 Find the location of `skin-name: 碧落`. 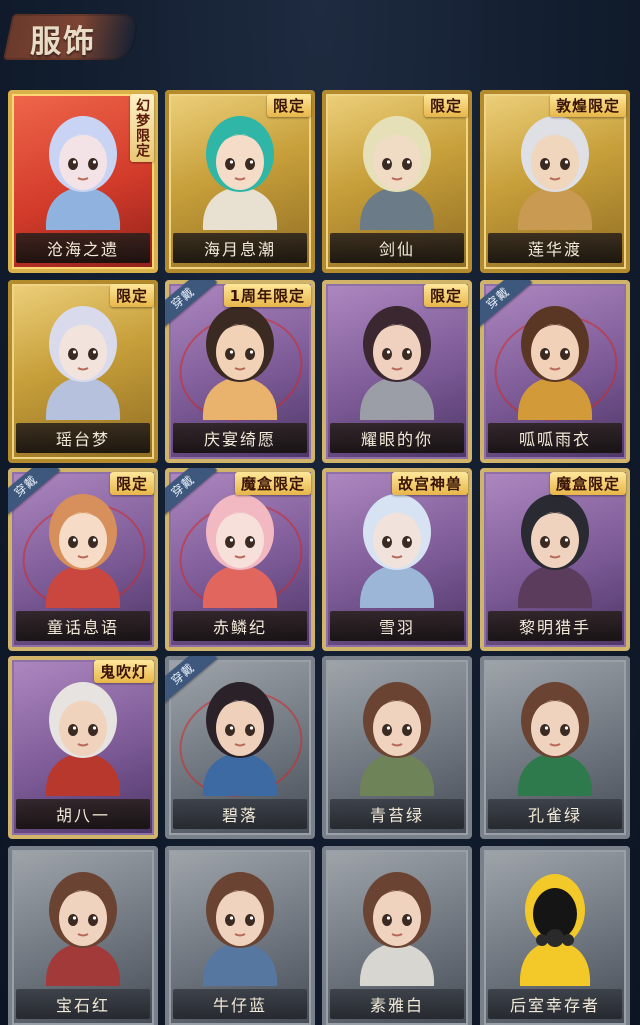

skin-name: 碧落 is located at coordinates (239, 815).